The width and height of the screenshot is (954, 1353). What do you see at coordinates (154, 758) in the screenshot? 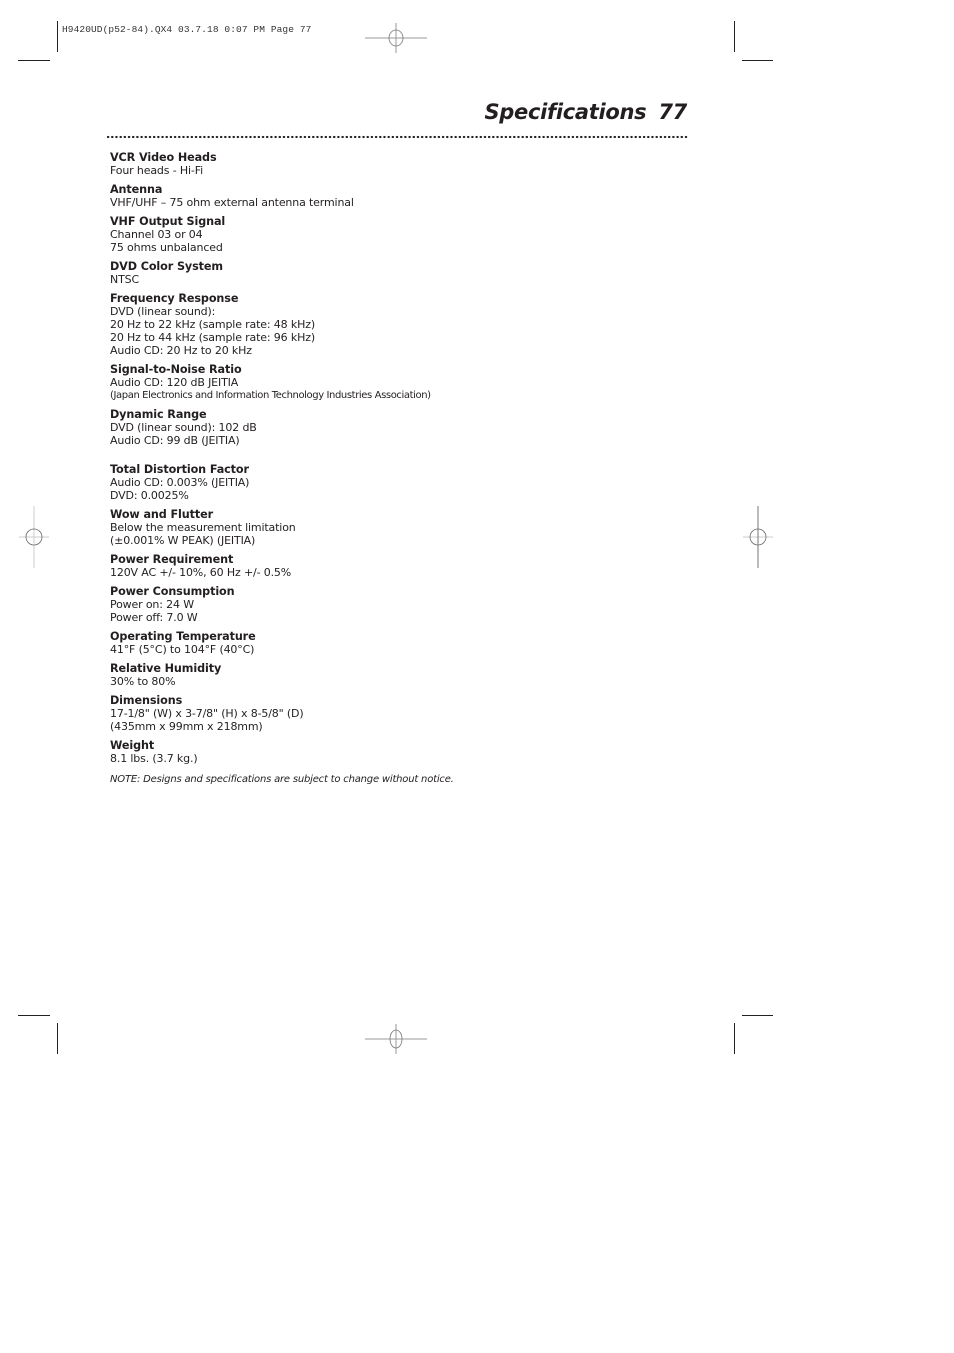
I see `spec-value: 8.1 lbs. (3.7 kg.)` at bounding box center [154, 758].